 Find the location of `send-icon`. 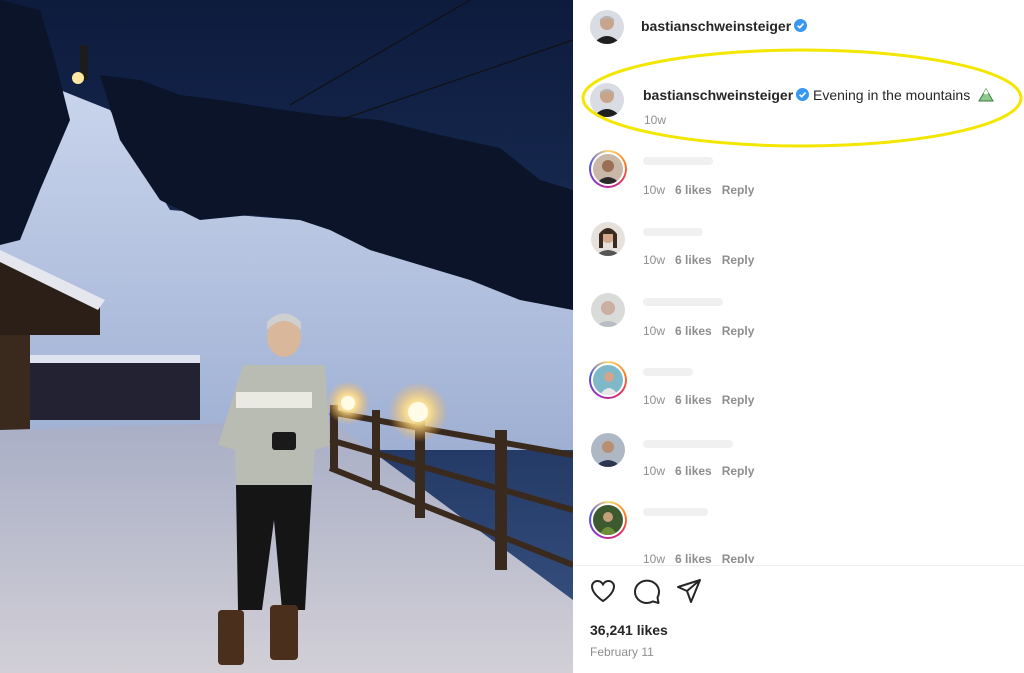

send-icon is located at coordinates (689, 591).